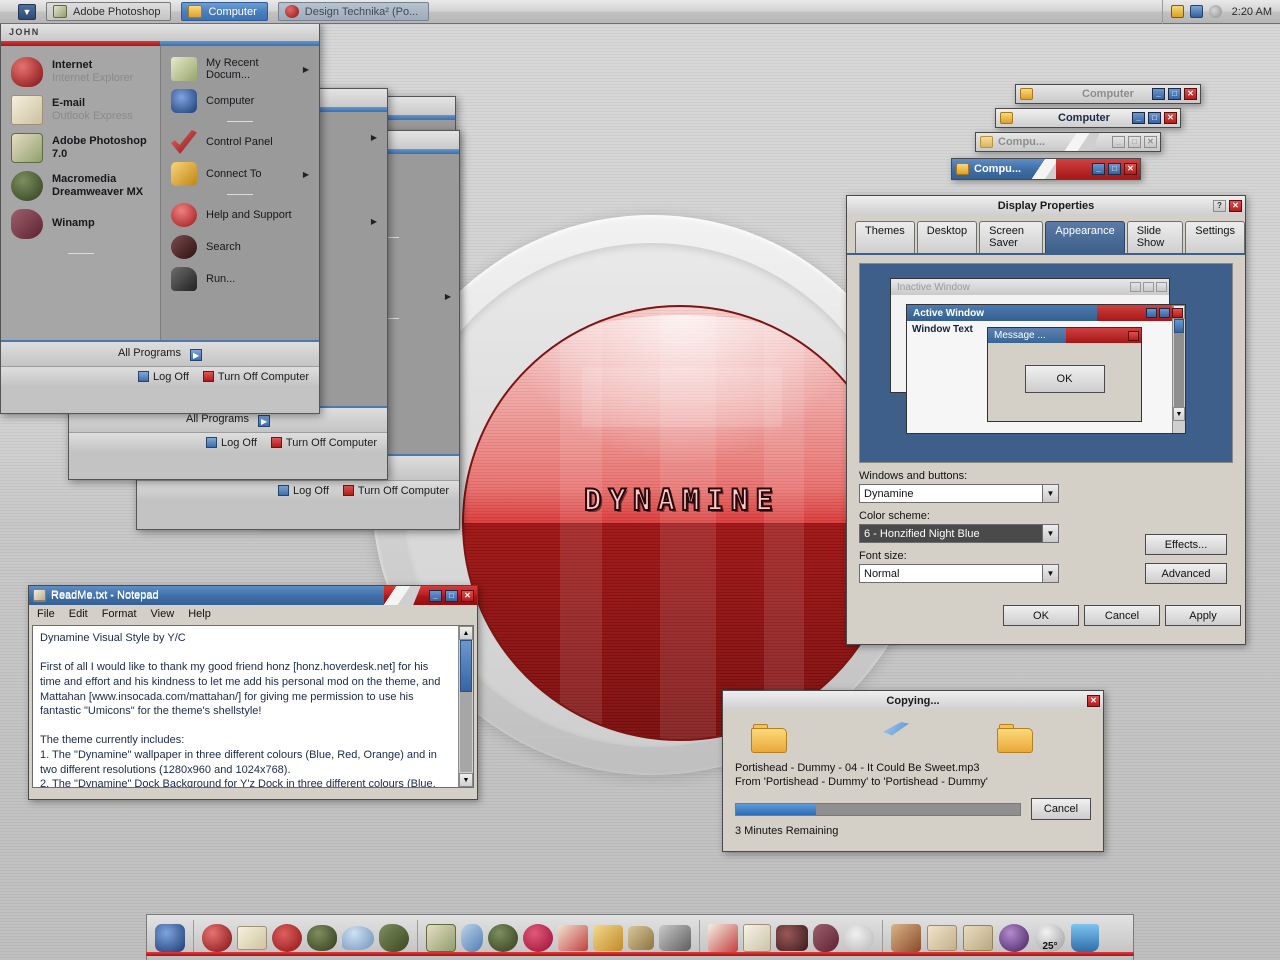  I want to click on start-menu-item-email: E-mail Outlook Express, so click(80, 110).